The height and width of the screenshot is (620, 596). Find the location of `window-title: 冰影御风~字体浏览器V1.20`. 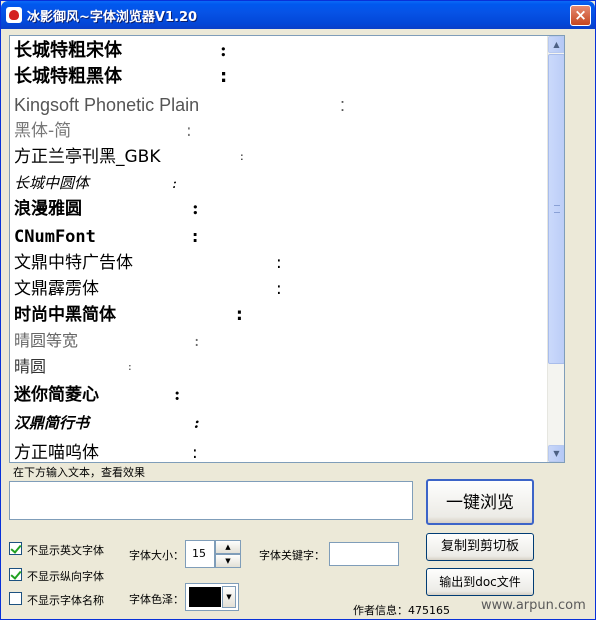

window-title: 冰影御风~字体浏览器V1.20 is located at coordinates (112, 17).